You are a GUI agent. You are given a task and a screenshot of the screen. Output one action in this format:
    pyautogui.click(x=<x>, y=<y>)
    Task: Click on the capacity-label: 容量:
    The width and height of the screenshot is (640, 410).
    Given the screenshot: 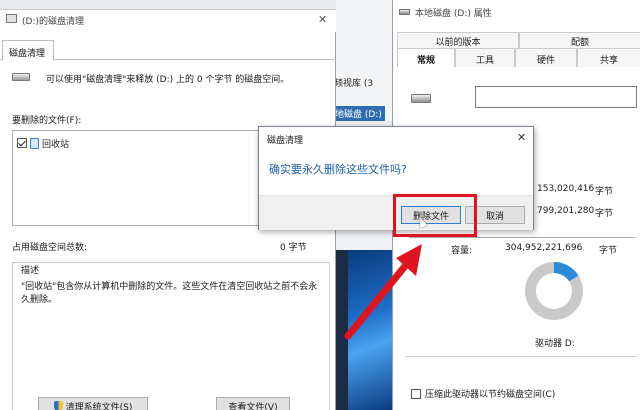 What is the action you would take?
    pyautogui.click(x=462, y=251)
    